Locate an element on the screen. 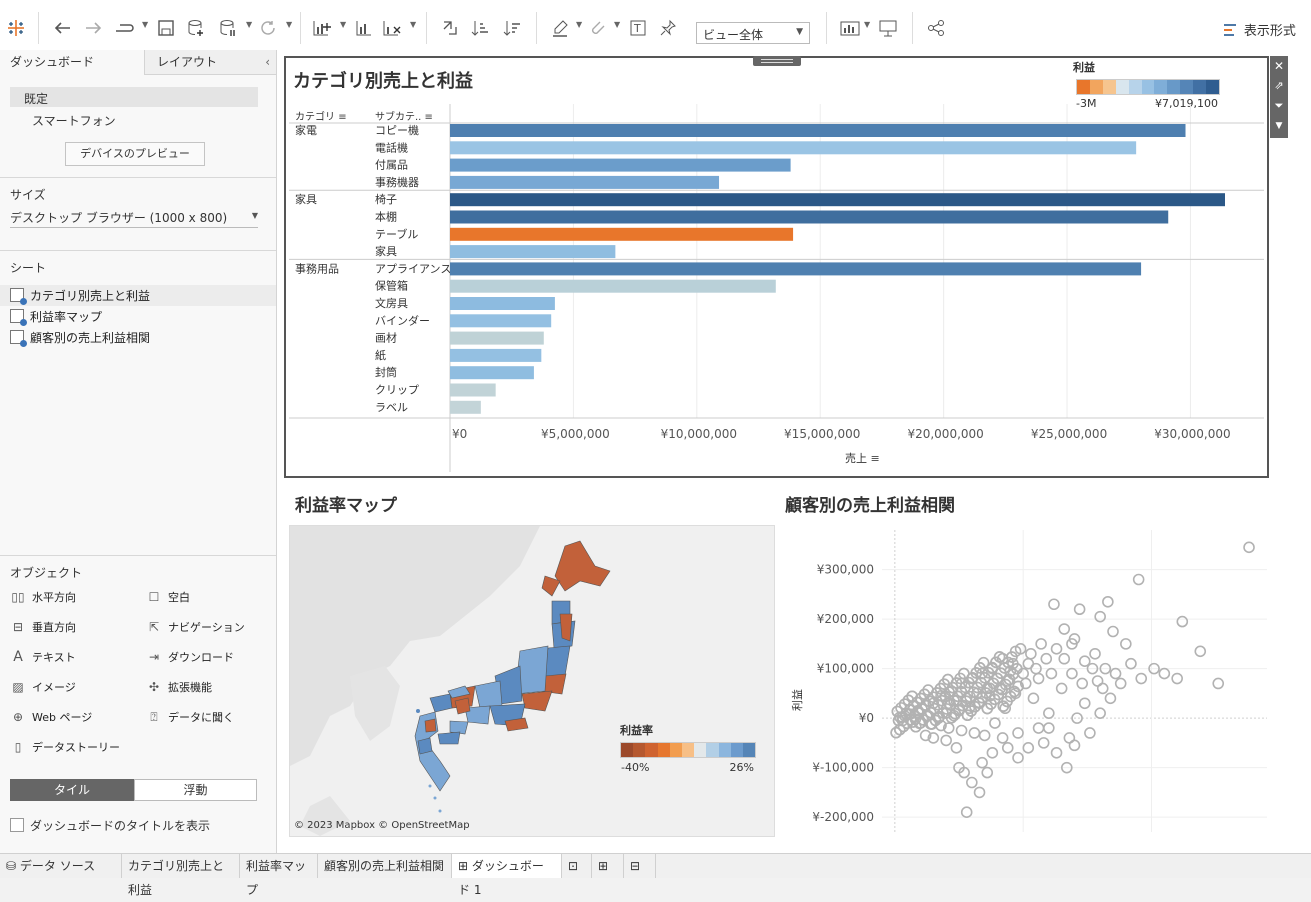  pause-dropdown-icon: ▼ is located at coordinates (249, 24).